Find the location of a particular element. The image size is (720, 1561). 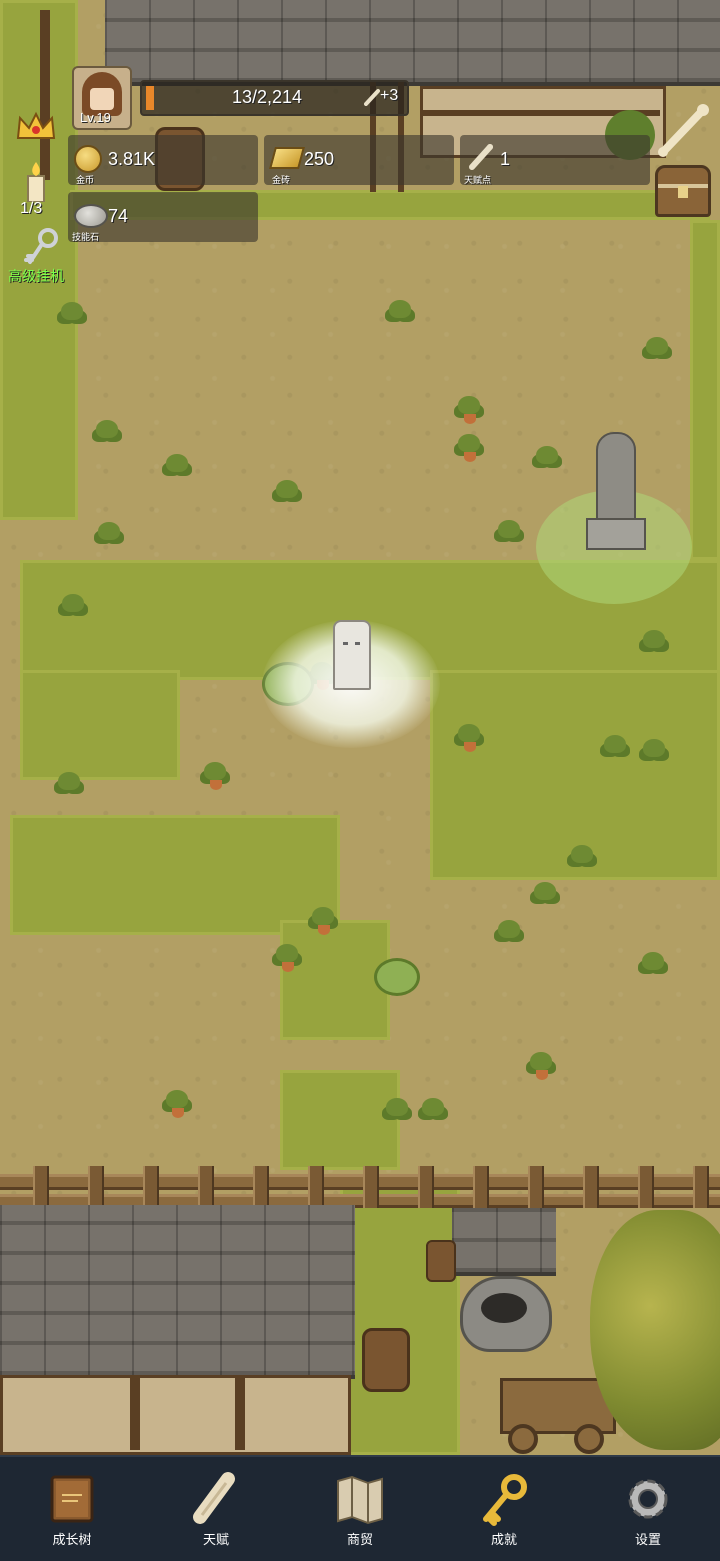

nav-growth-tree: 成长树 is located at coordinates (72, 1509).